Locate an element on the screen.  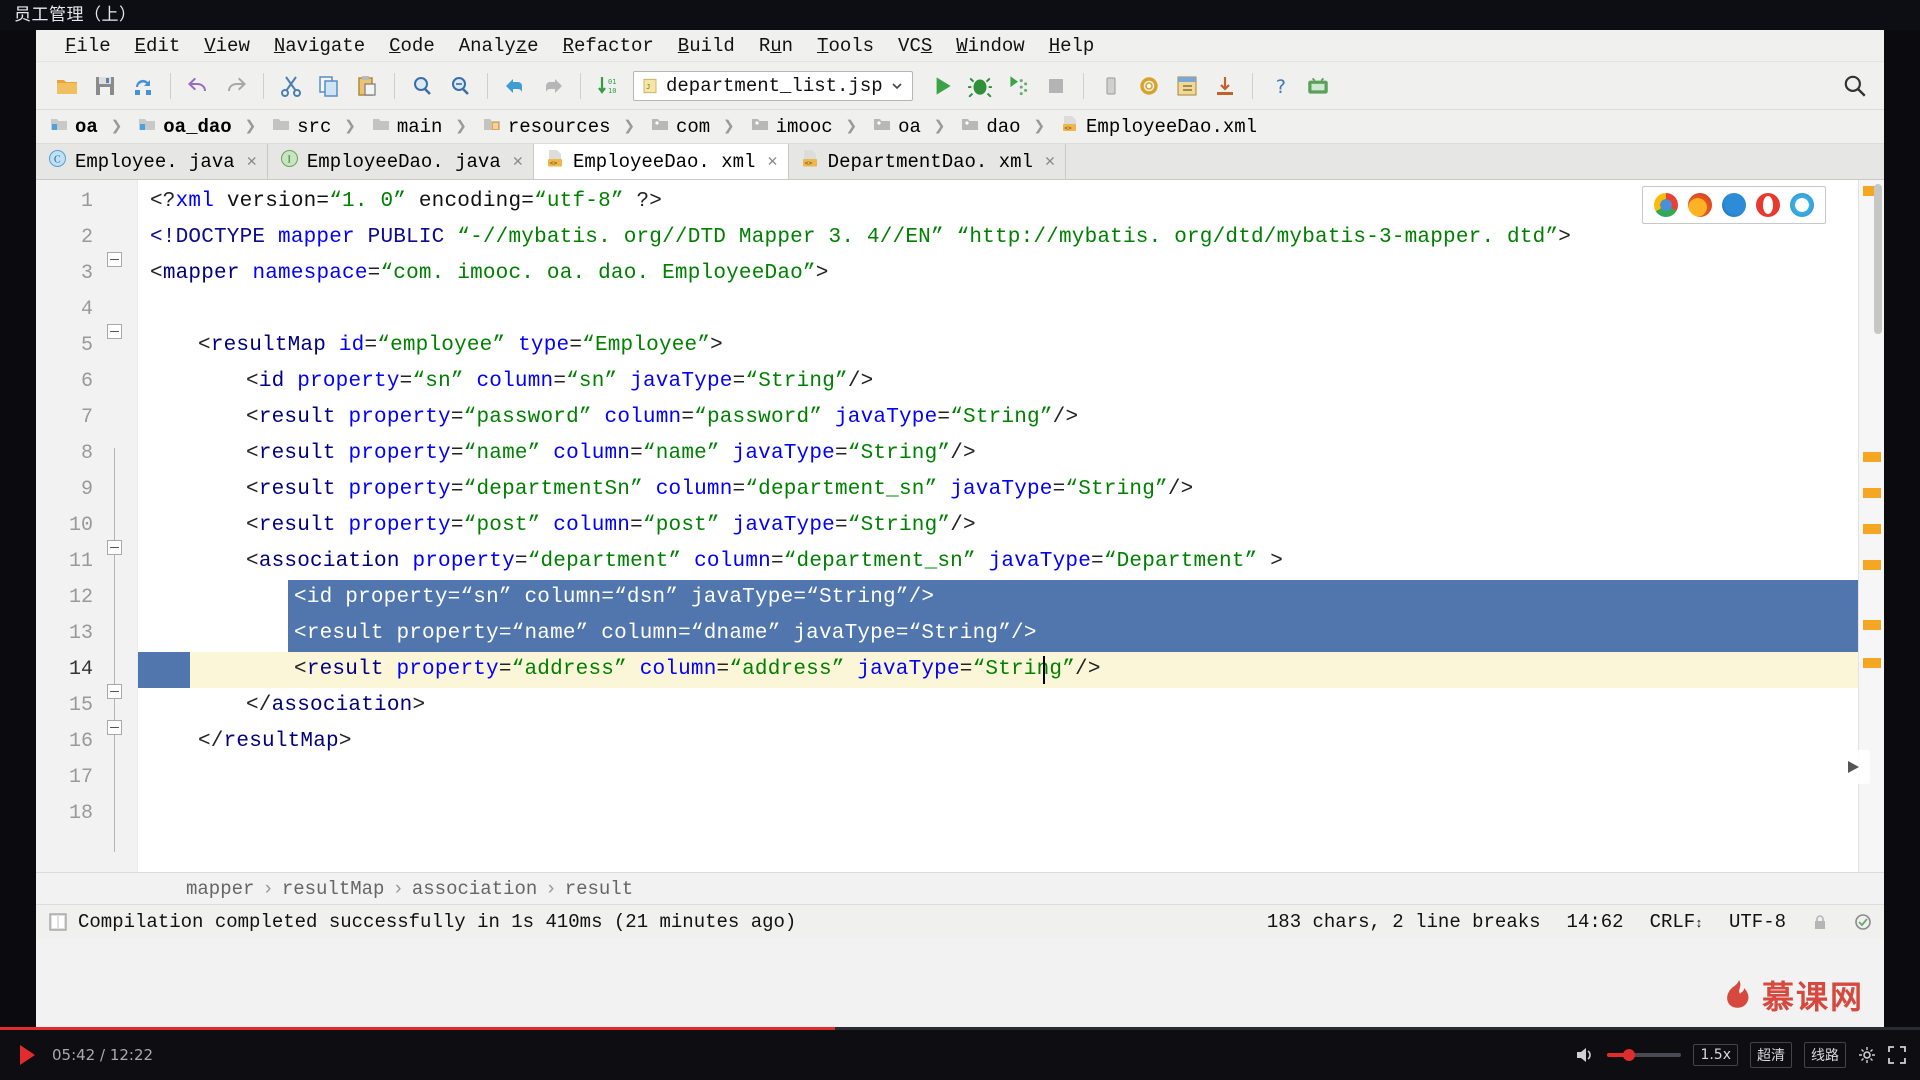
run-configuration-selector: J department_list.jsp is located at coordinates (773, 85).